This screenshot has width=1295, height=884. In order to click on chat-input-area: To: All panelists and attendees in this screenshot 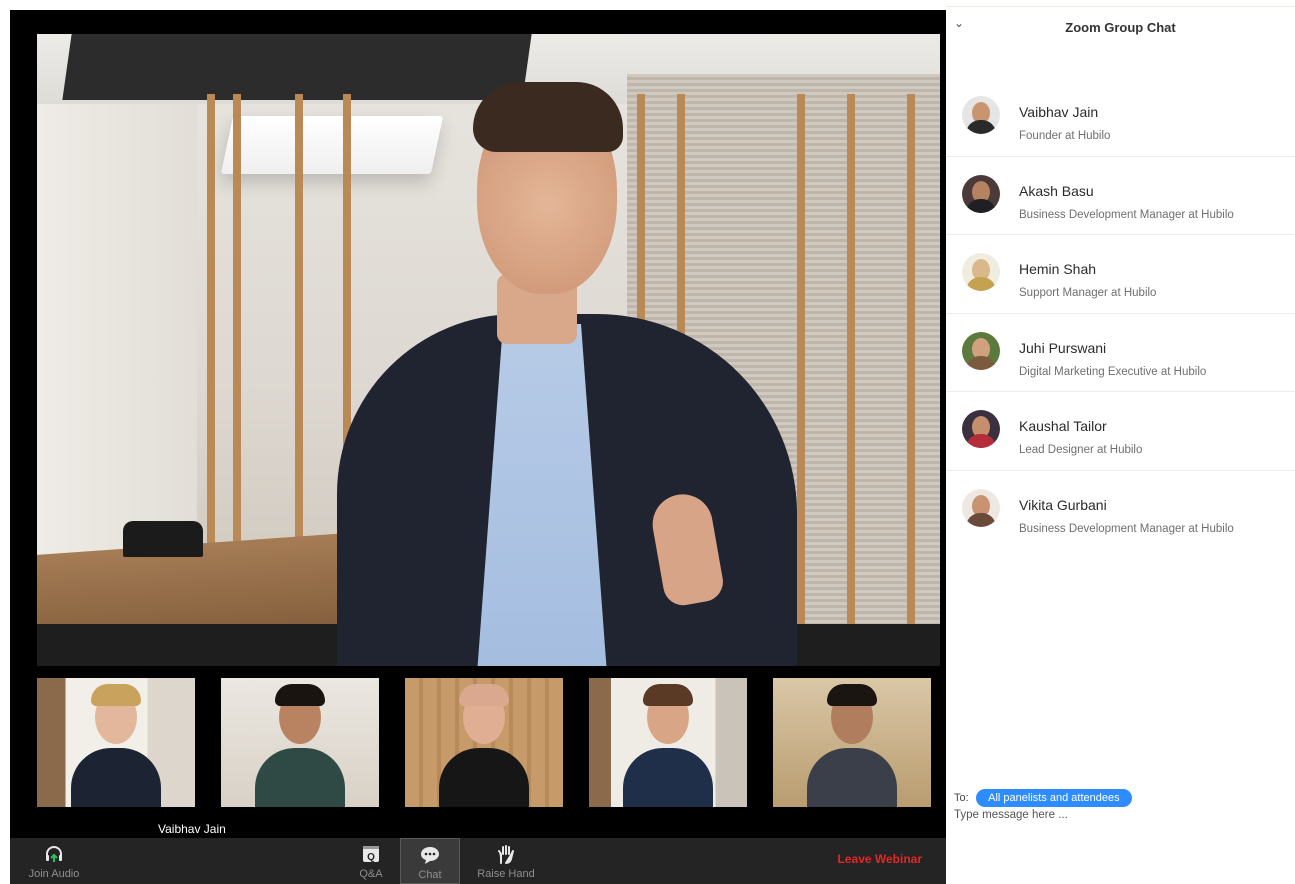, I will do `click(1121, 804)`.